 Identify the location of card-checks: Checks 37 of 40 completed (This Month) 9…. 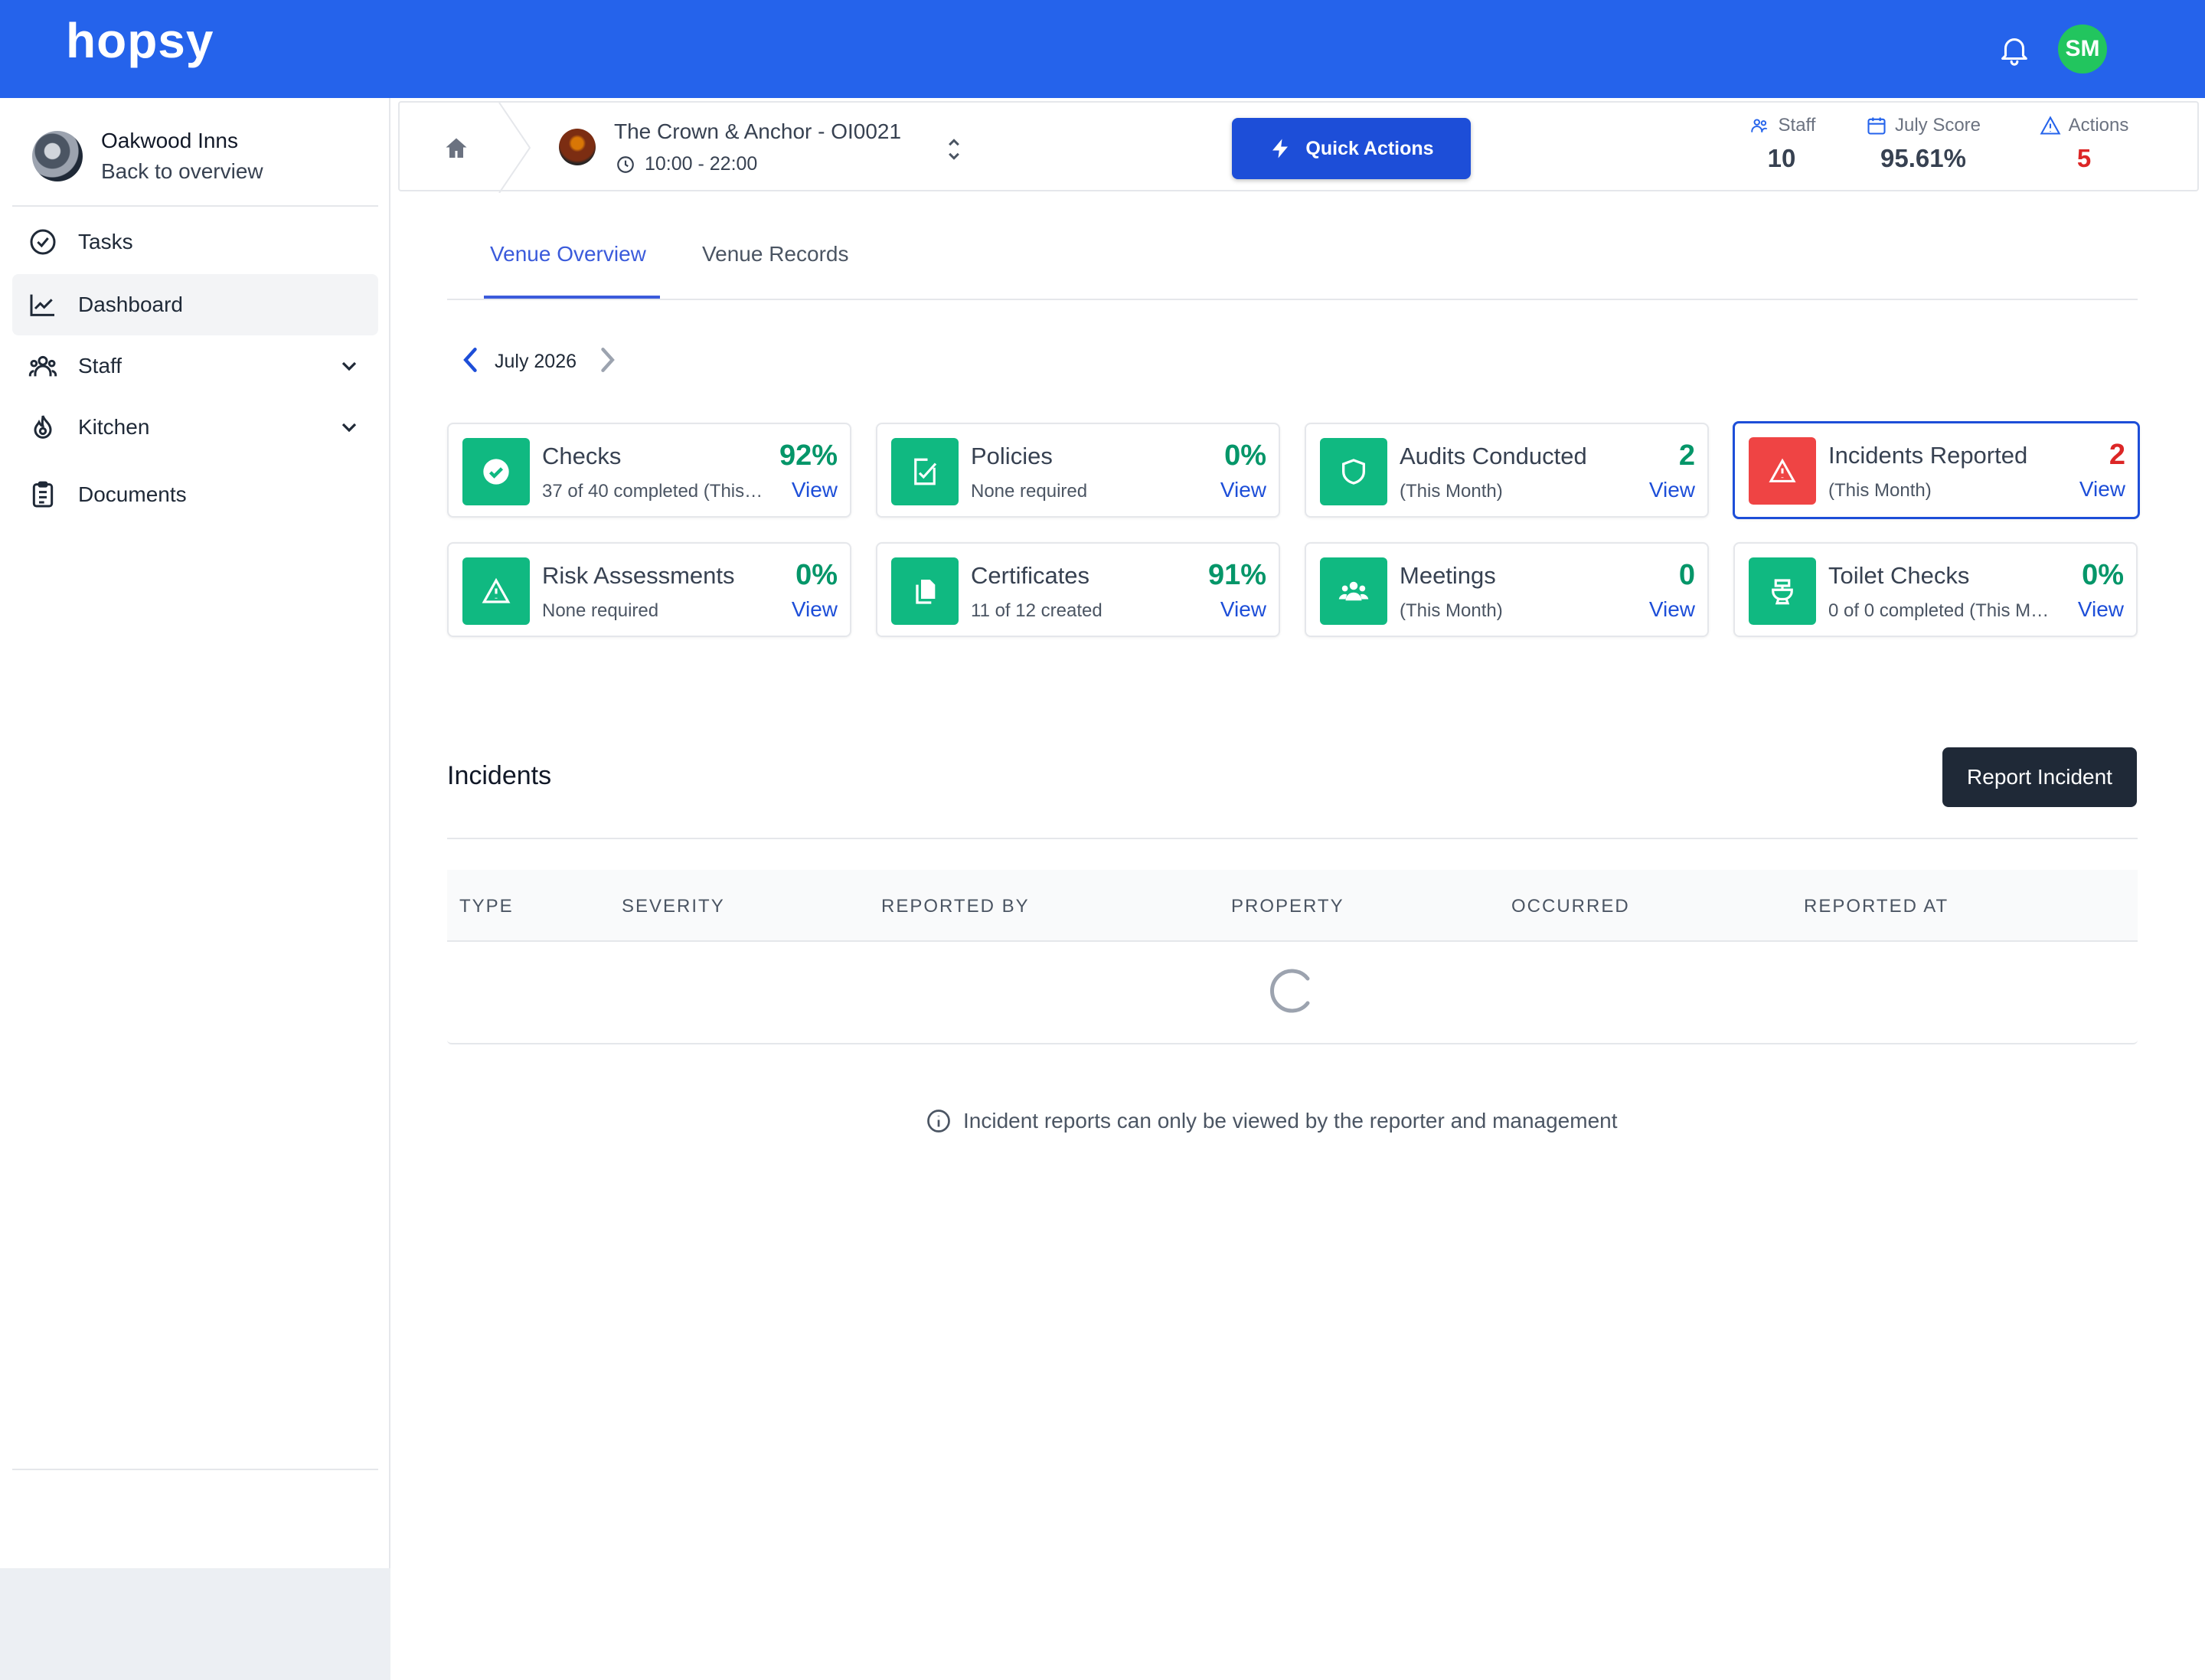
(649, 471).